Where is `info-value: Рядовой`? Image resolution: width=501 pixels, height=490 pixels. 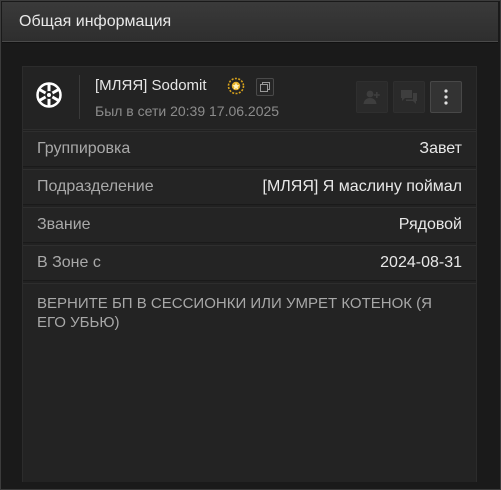 info-value: Рядовой is located at coordinates (430, 224).